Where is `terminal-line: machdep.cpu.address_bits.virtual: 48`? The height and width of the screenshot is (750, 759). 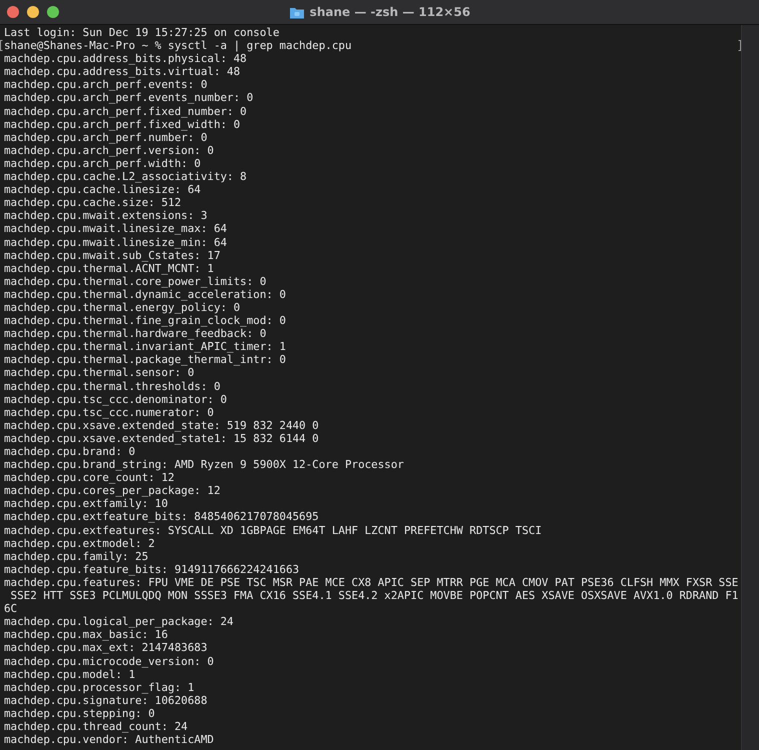
terminal-line: machdep.cpu.address_bits.virtual: 48 is located at coordinates (122, 71).